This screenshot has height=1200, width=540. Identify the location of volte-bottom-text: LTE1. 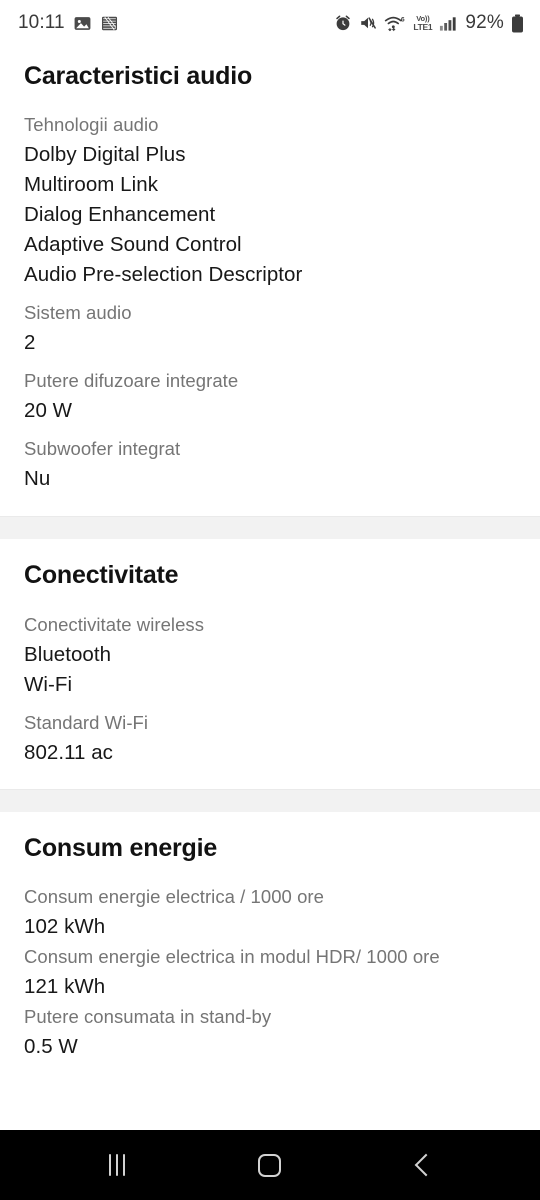
(423, 26).